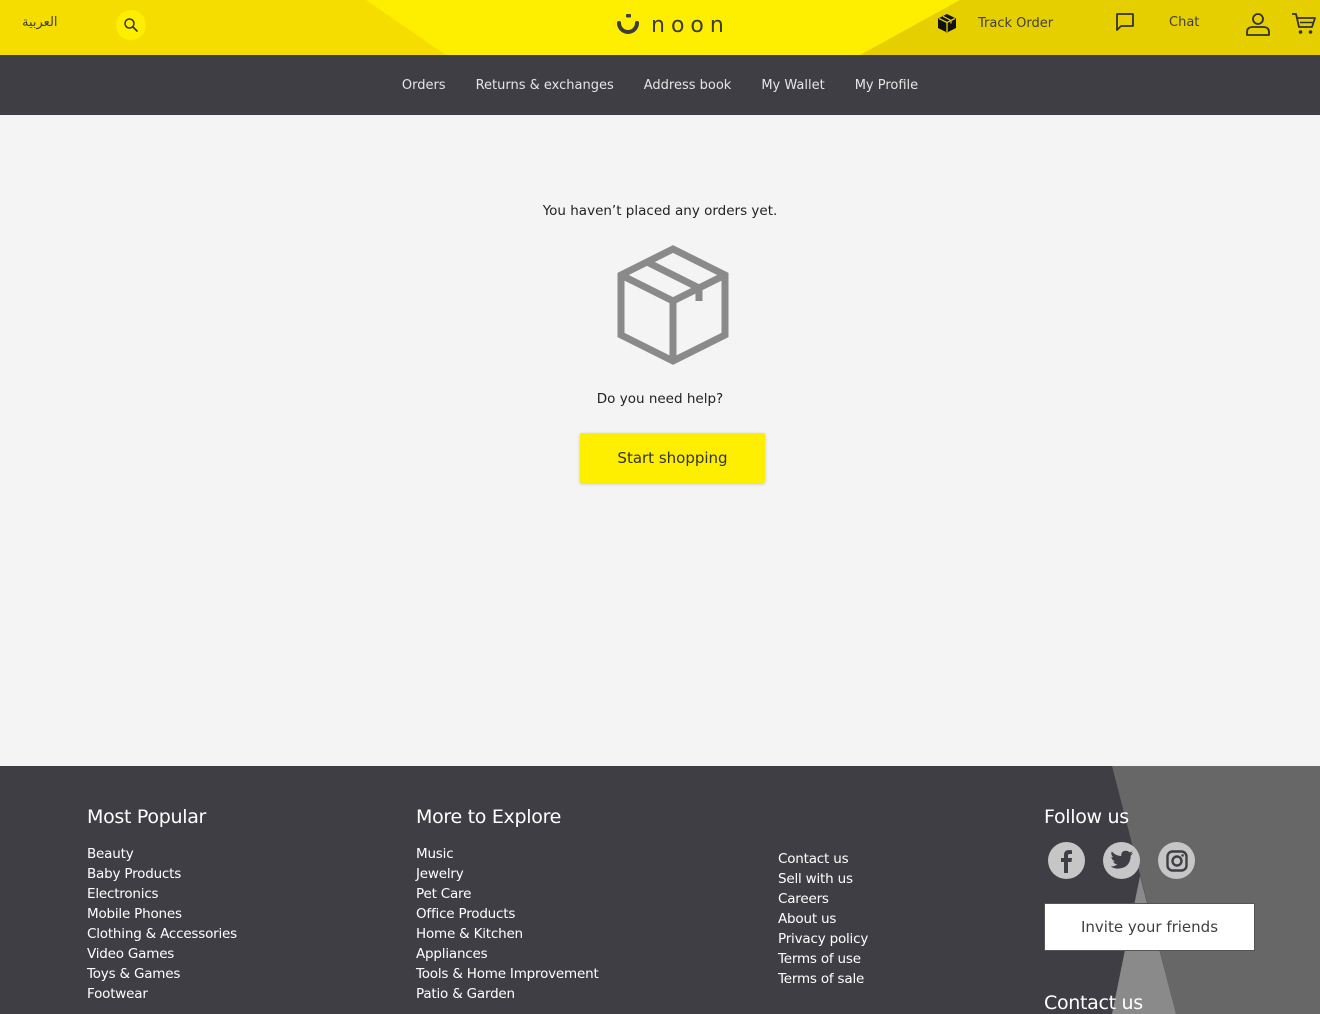  I want to click on invite-friends-button: Invite your friends, so click(1149, 927).